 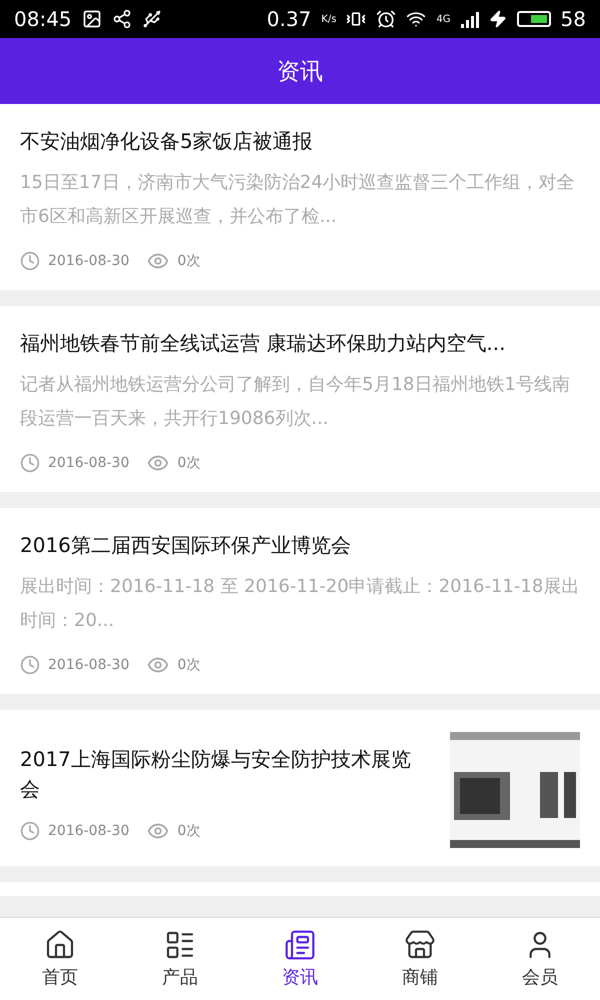 I want to click on tab-item: 资讯, so click(x=300, y=959).